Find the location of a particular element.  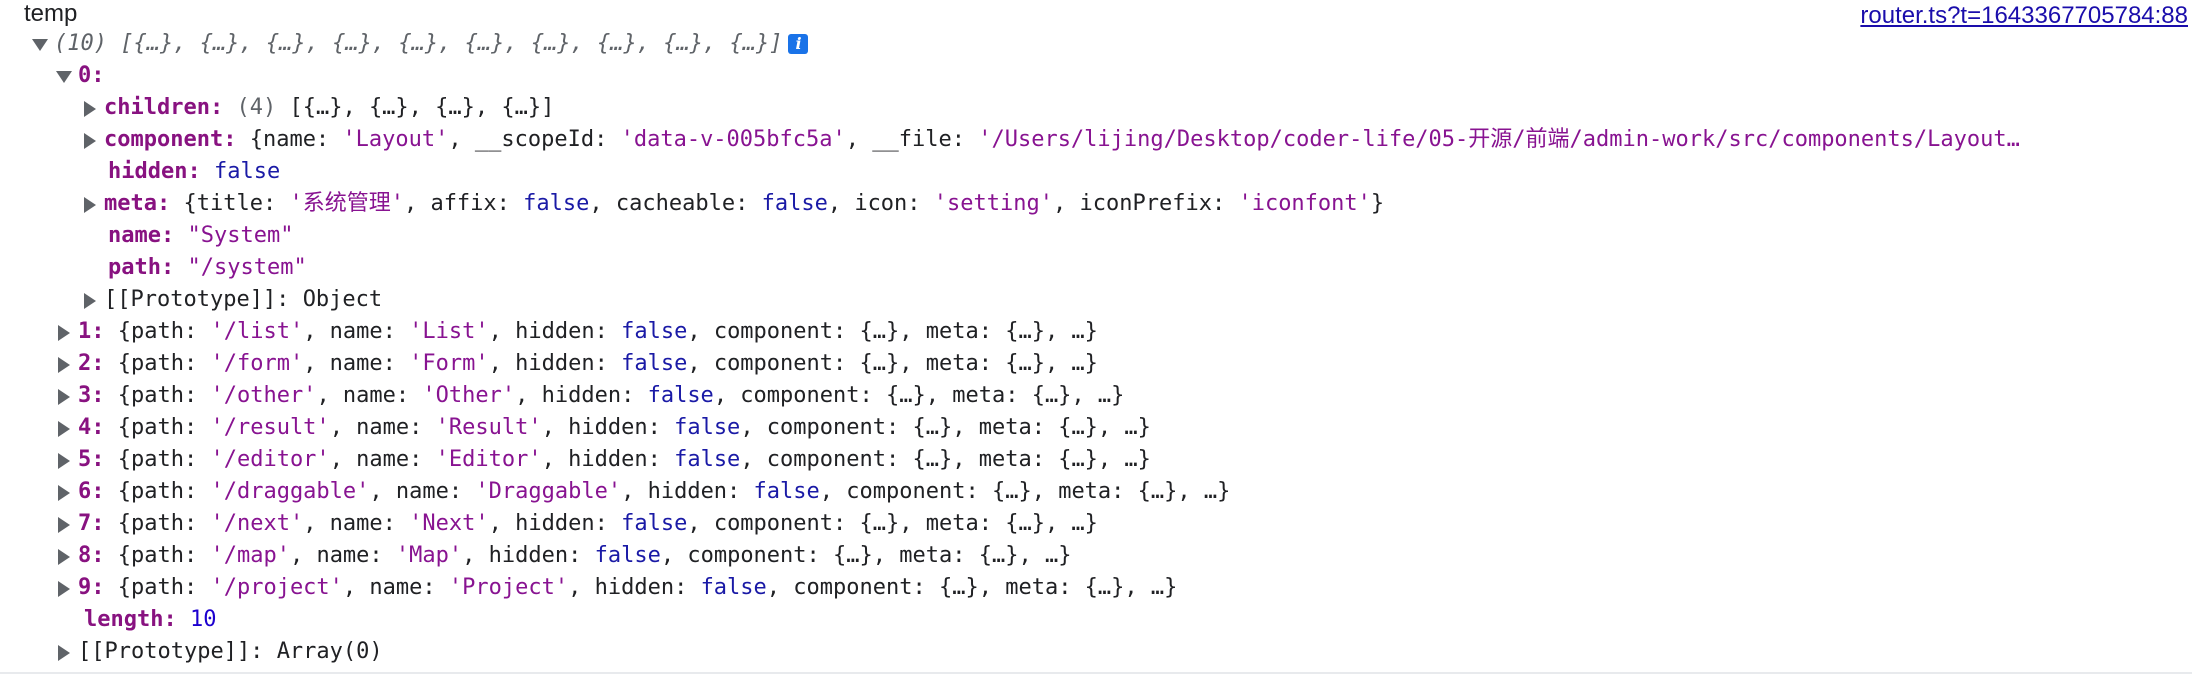

prototype-row: [[Prototype]]: Object is located at coordinates (232, 300).